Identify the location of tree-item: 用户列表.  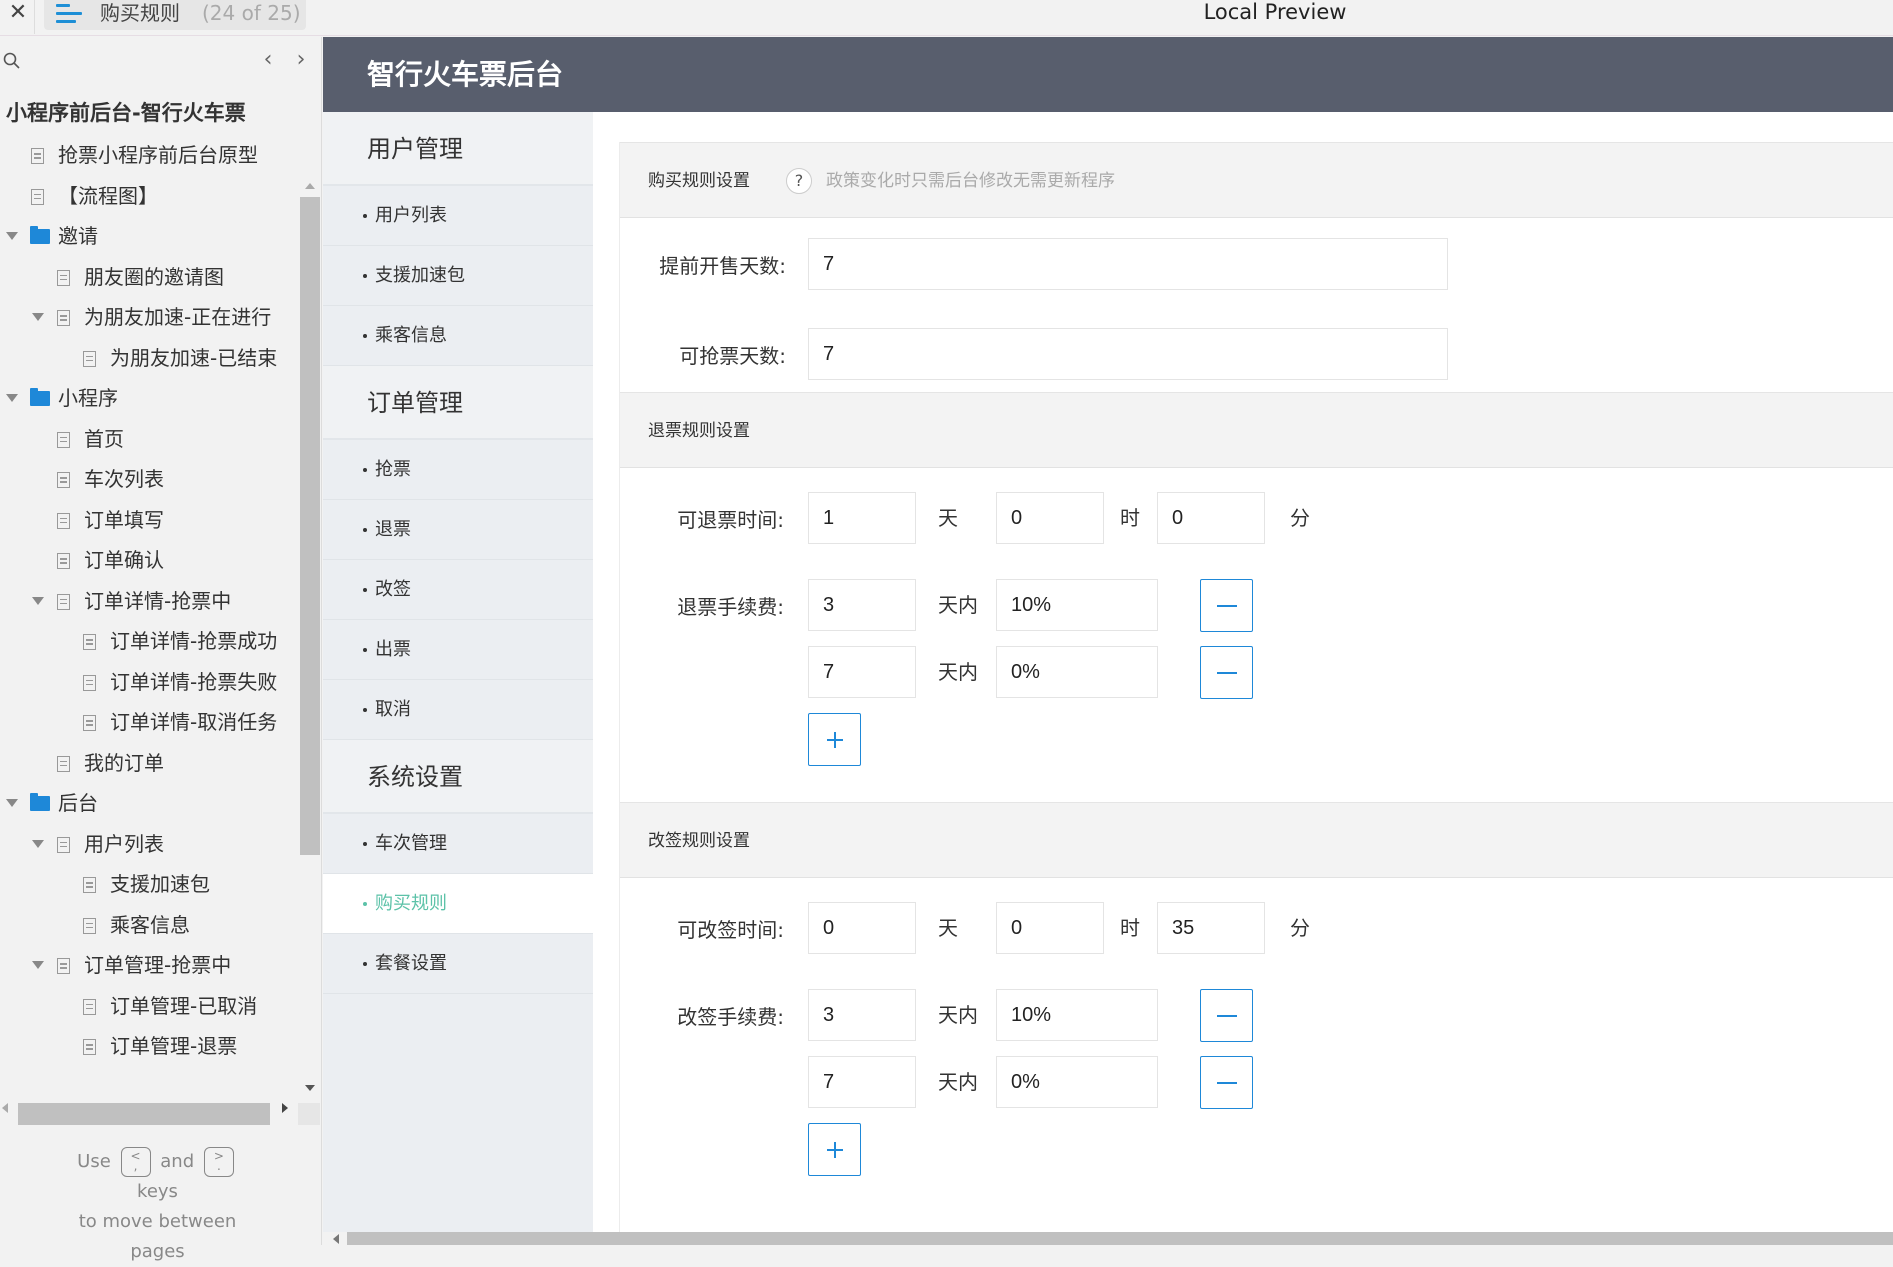
(150, 844).